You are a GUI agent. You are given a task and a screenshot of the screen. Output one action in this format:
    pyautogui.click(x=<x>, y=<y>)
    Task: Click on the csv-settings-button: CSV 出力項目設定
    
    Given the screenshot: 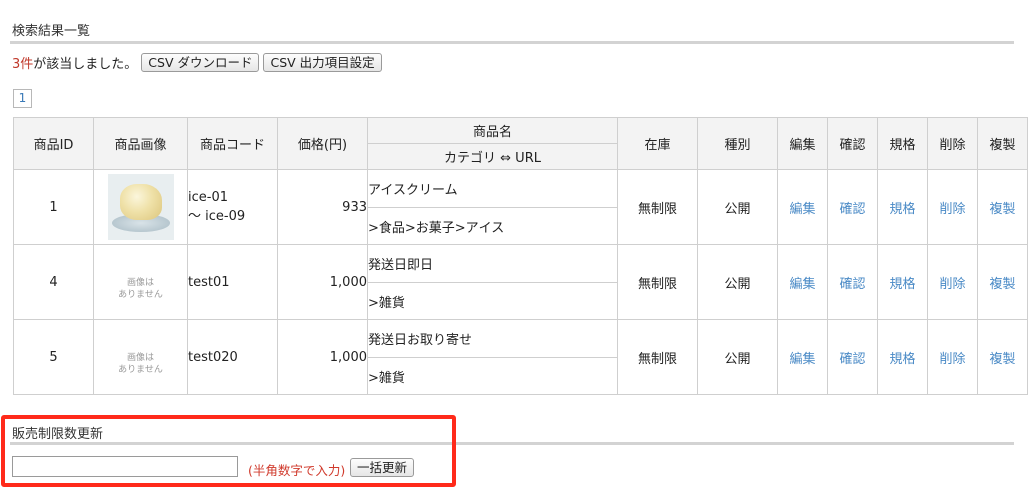 What is the action you would take?
    pyautogui.click(x=322, y=62)
    